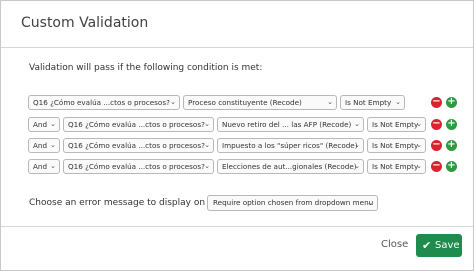  I want to click on choice-select: Nuevo retiro del ... las AFP (Recode) ⌄, so click(290, 124).